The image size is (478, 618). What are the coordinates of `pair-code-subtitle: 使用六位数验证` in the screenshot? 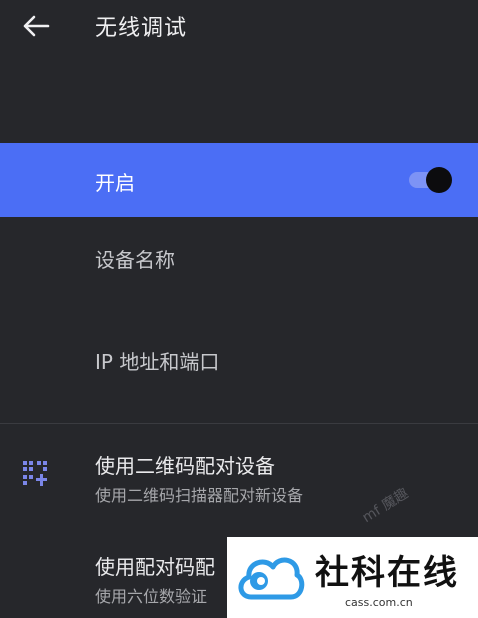 It's located at (151, 596).